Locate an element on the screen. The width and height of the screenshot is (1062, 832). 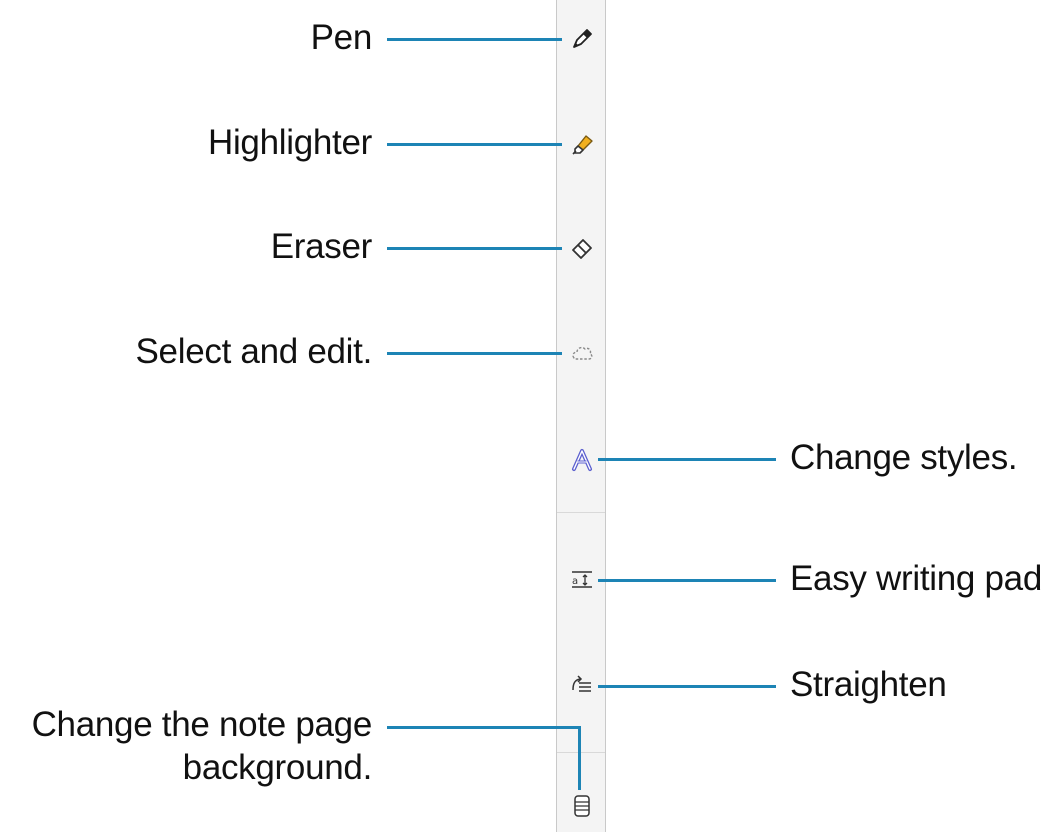
background-leader-vertical is located at coordinates (579, 758).